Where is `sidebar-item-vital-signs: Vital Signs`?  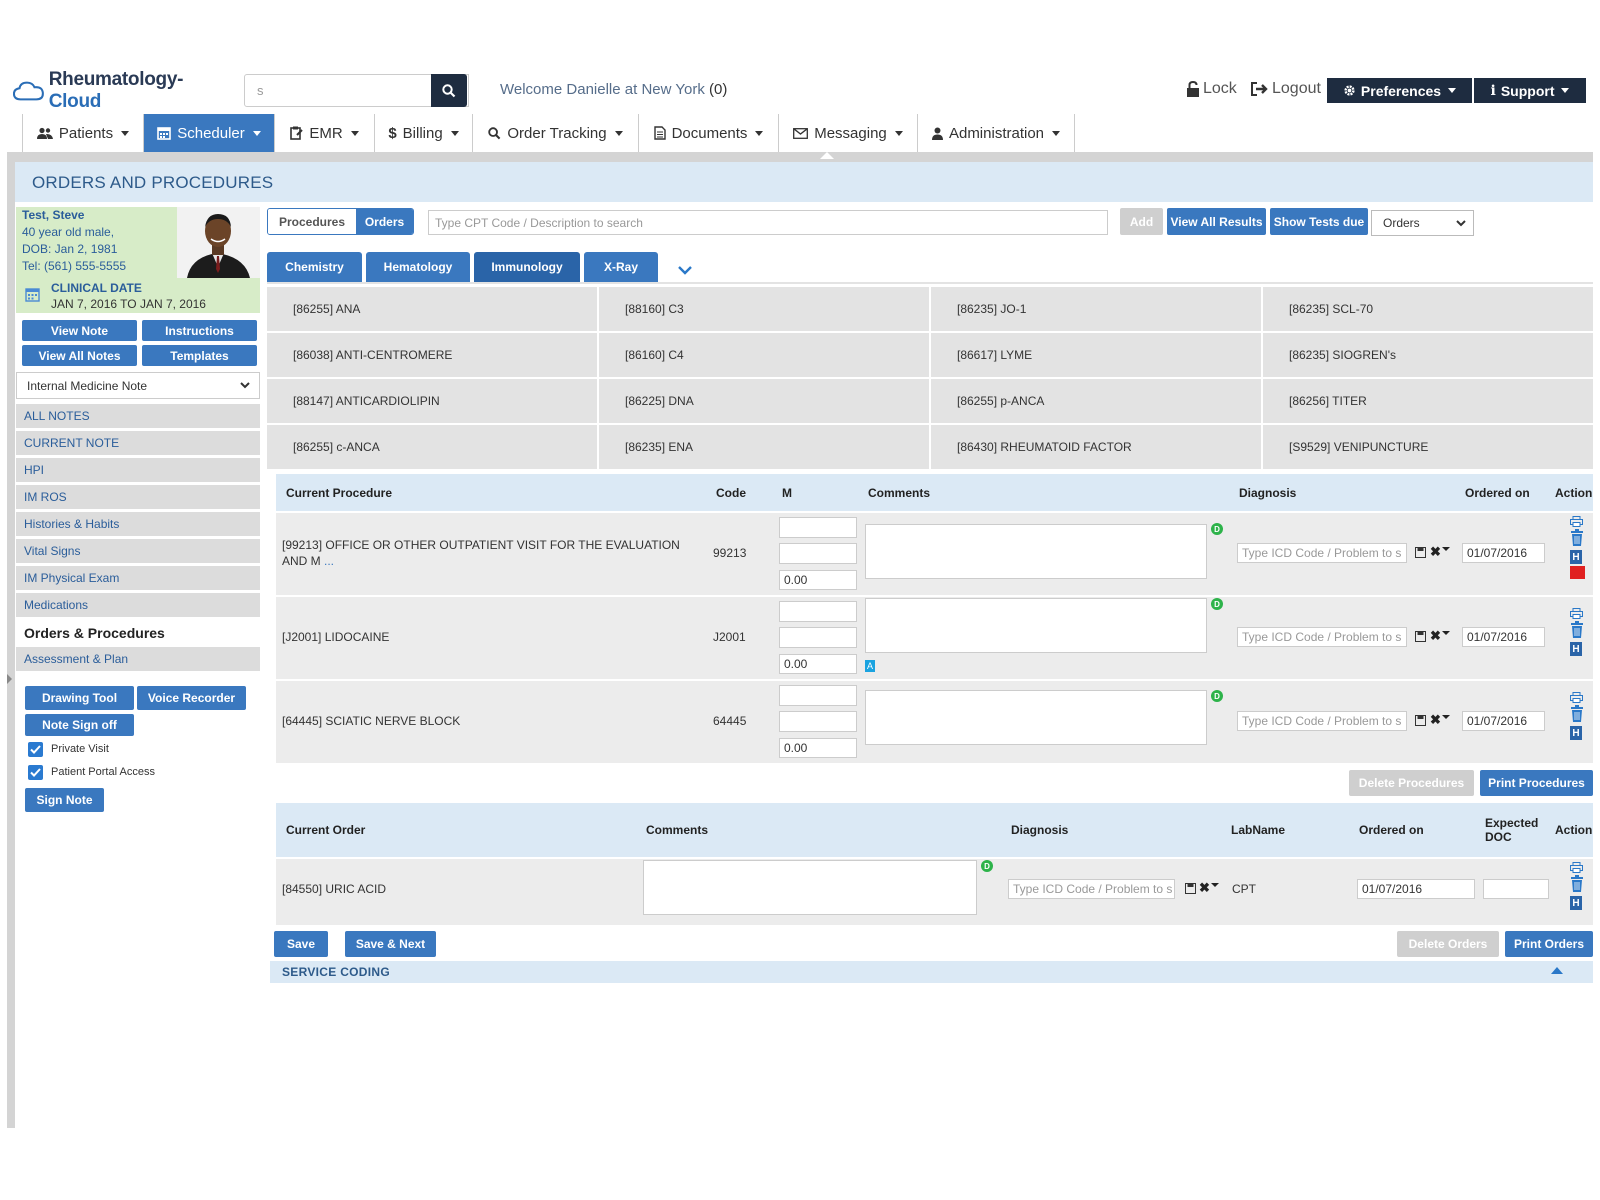
sidebar-item-vital-signs: Vital Signs is located at coordinates (138, 551).